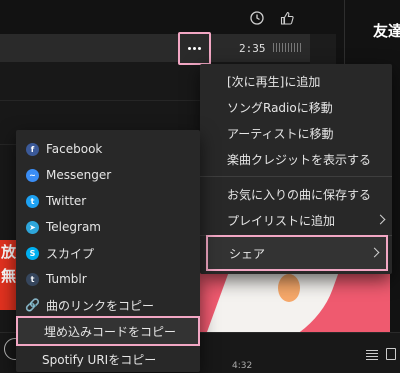 This screenshot has height=373, width=400. I want to click on share-item-copy-embed-code: 埋め込みコードをコピー, so click(108, 331).